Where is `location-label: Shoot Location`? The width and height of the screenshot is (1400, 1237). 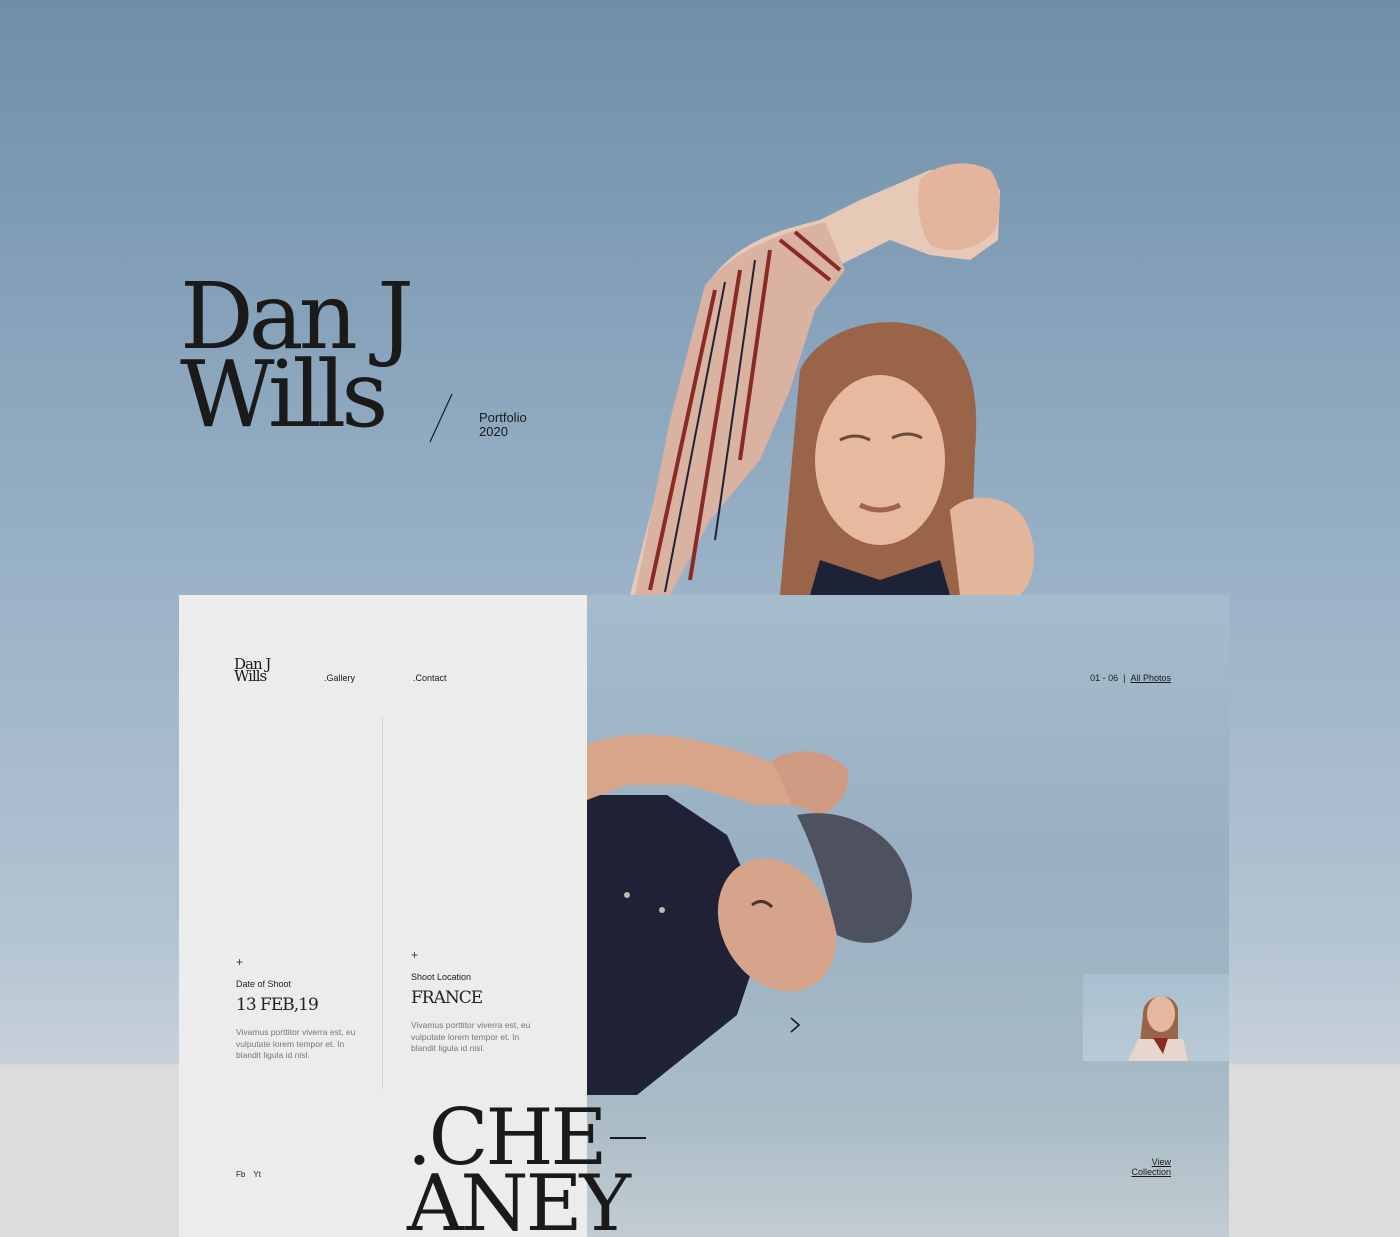
location-label: Shoot Location is located at coordinates (441, 977).